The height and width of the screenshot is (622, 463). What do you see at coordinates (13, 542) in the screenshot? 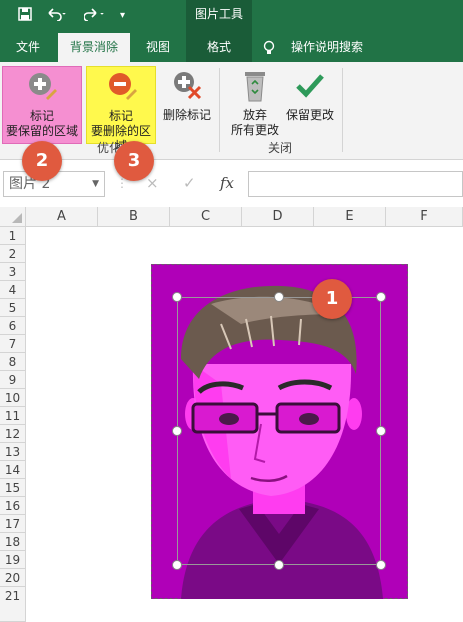
I see `row-header: 18` at bounding box center [13, 542].